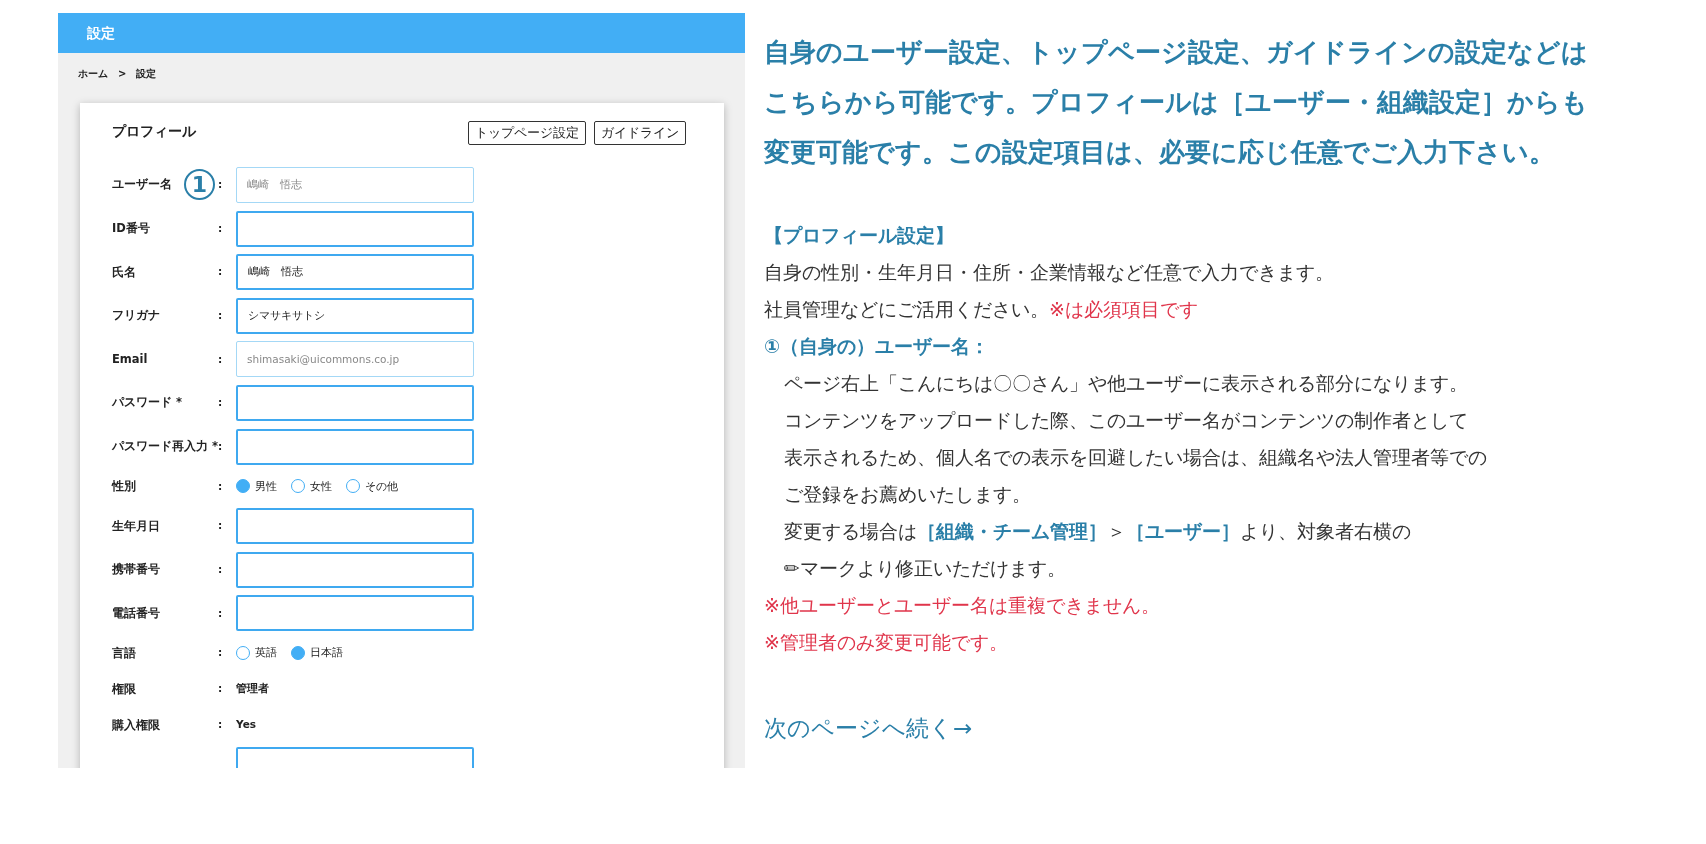  I want to click on field-label: 言語, so click(124, 652).